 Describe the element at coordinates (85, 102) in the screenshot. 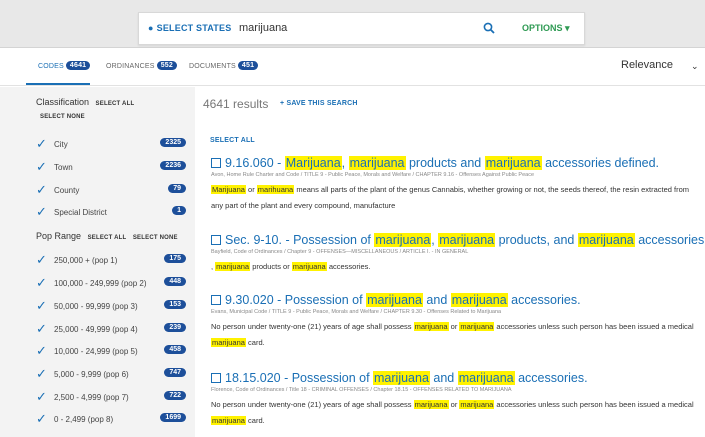

I see `classification-heading: Classification SELECT ALL` at that location.